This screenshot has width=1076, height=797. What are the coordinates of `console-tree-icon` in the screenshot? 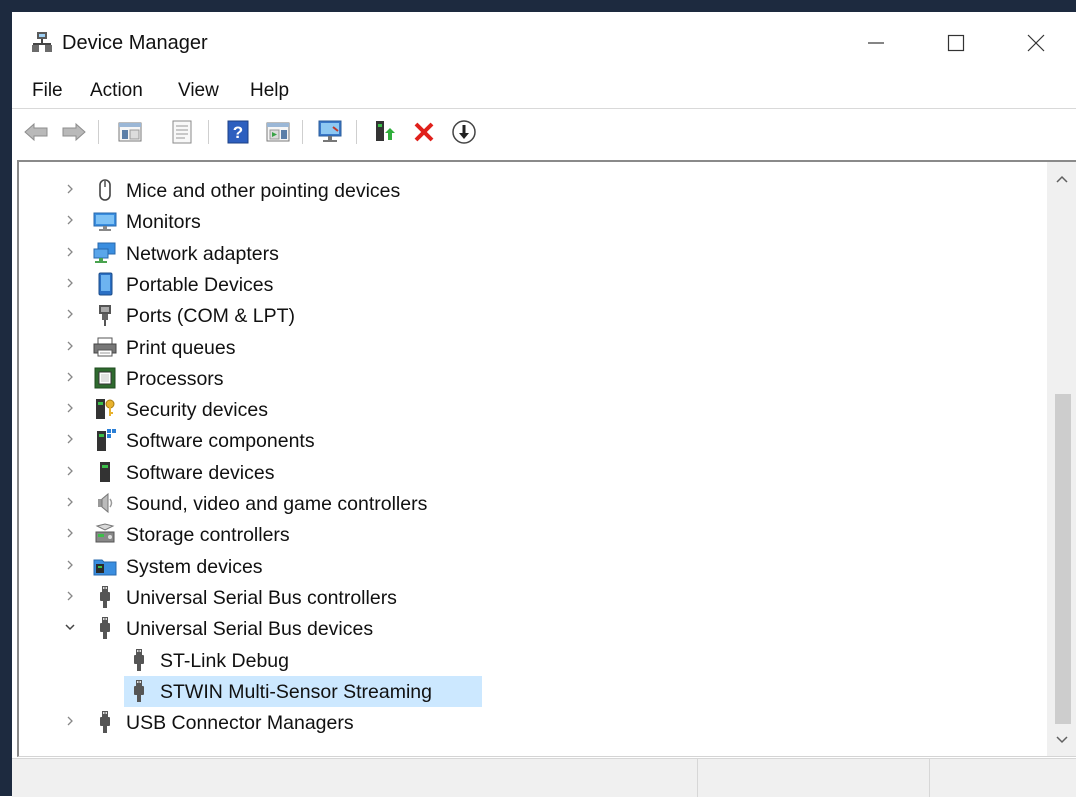 It's located at (130, 132).